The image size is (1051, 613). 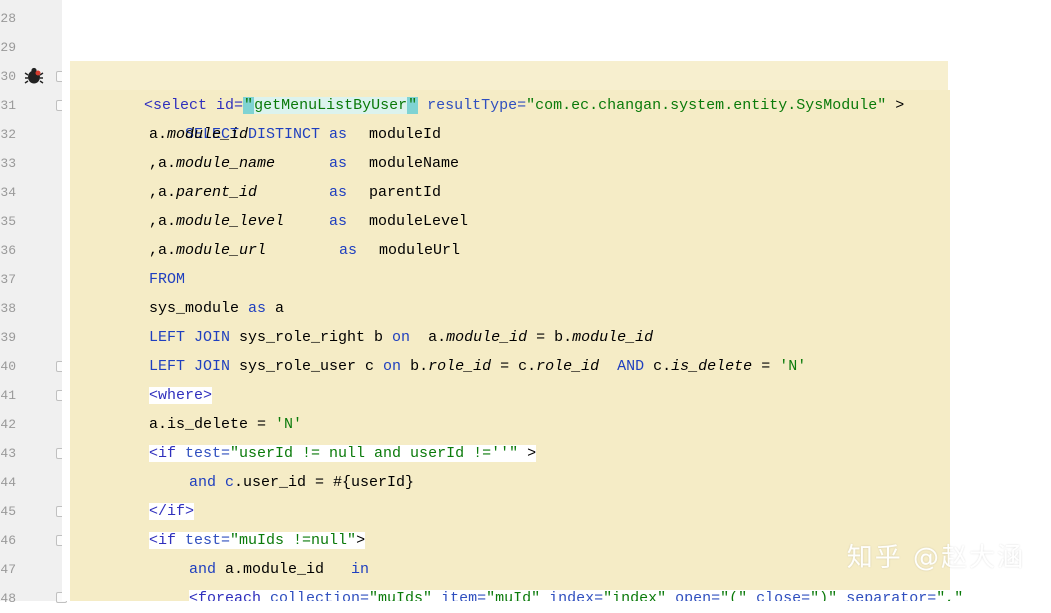 What do you see at coordinates (513, 595) in the screenshot?
I see `attr-value: "muId"` at bounding box center [513, 595].